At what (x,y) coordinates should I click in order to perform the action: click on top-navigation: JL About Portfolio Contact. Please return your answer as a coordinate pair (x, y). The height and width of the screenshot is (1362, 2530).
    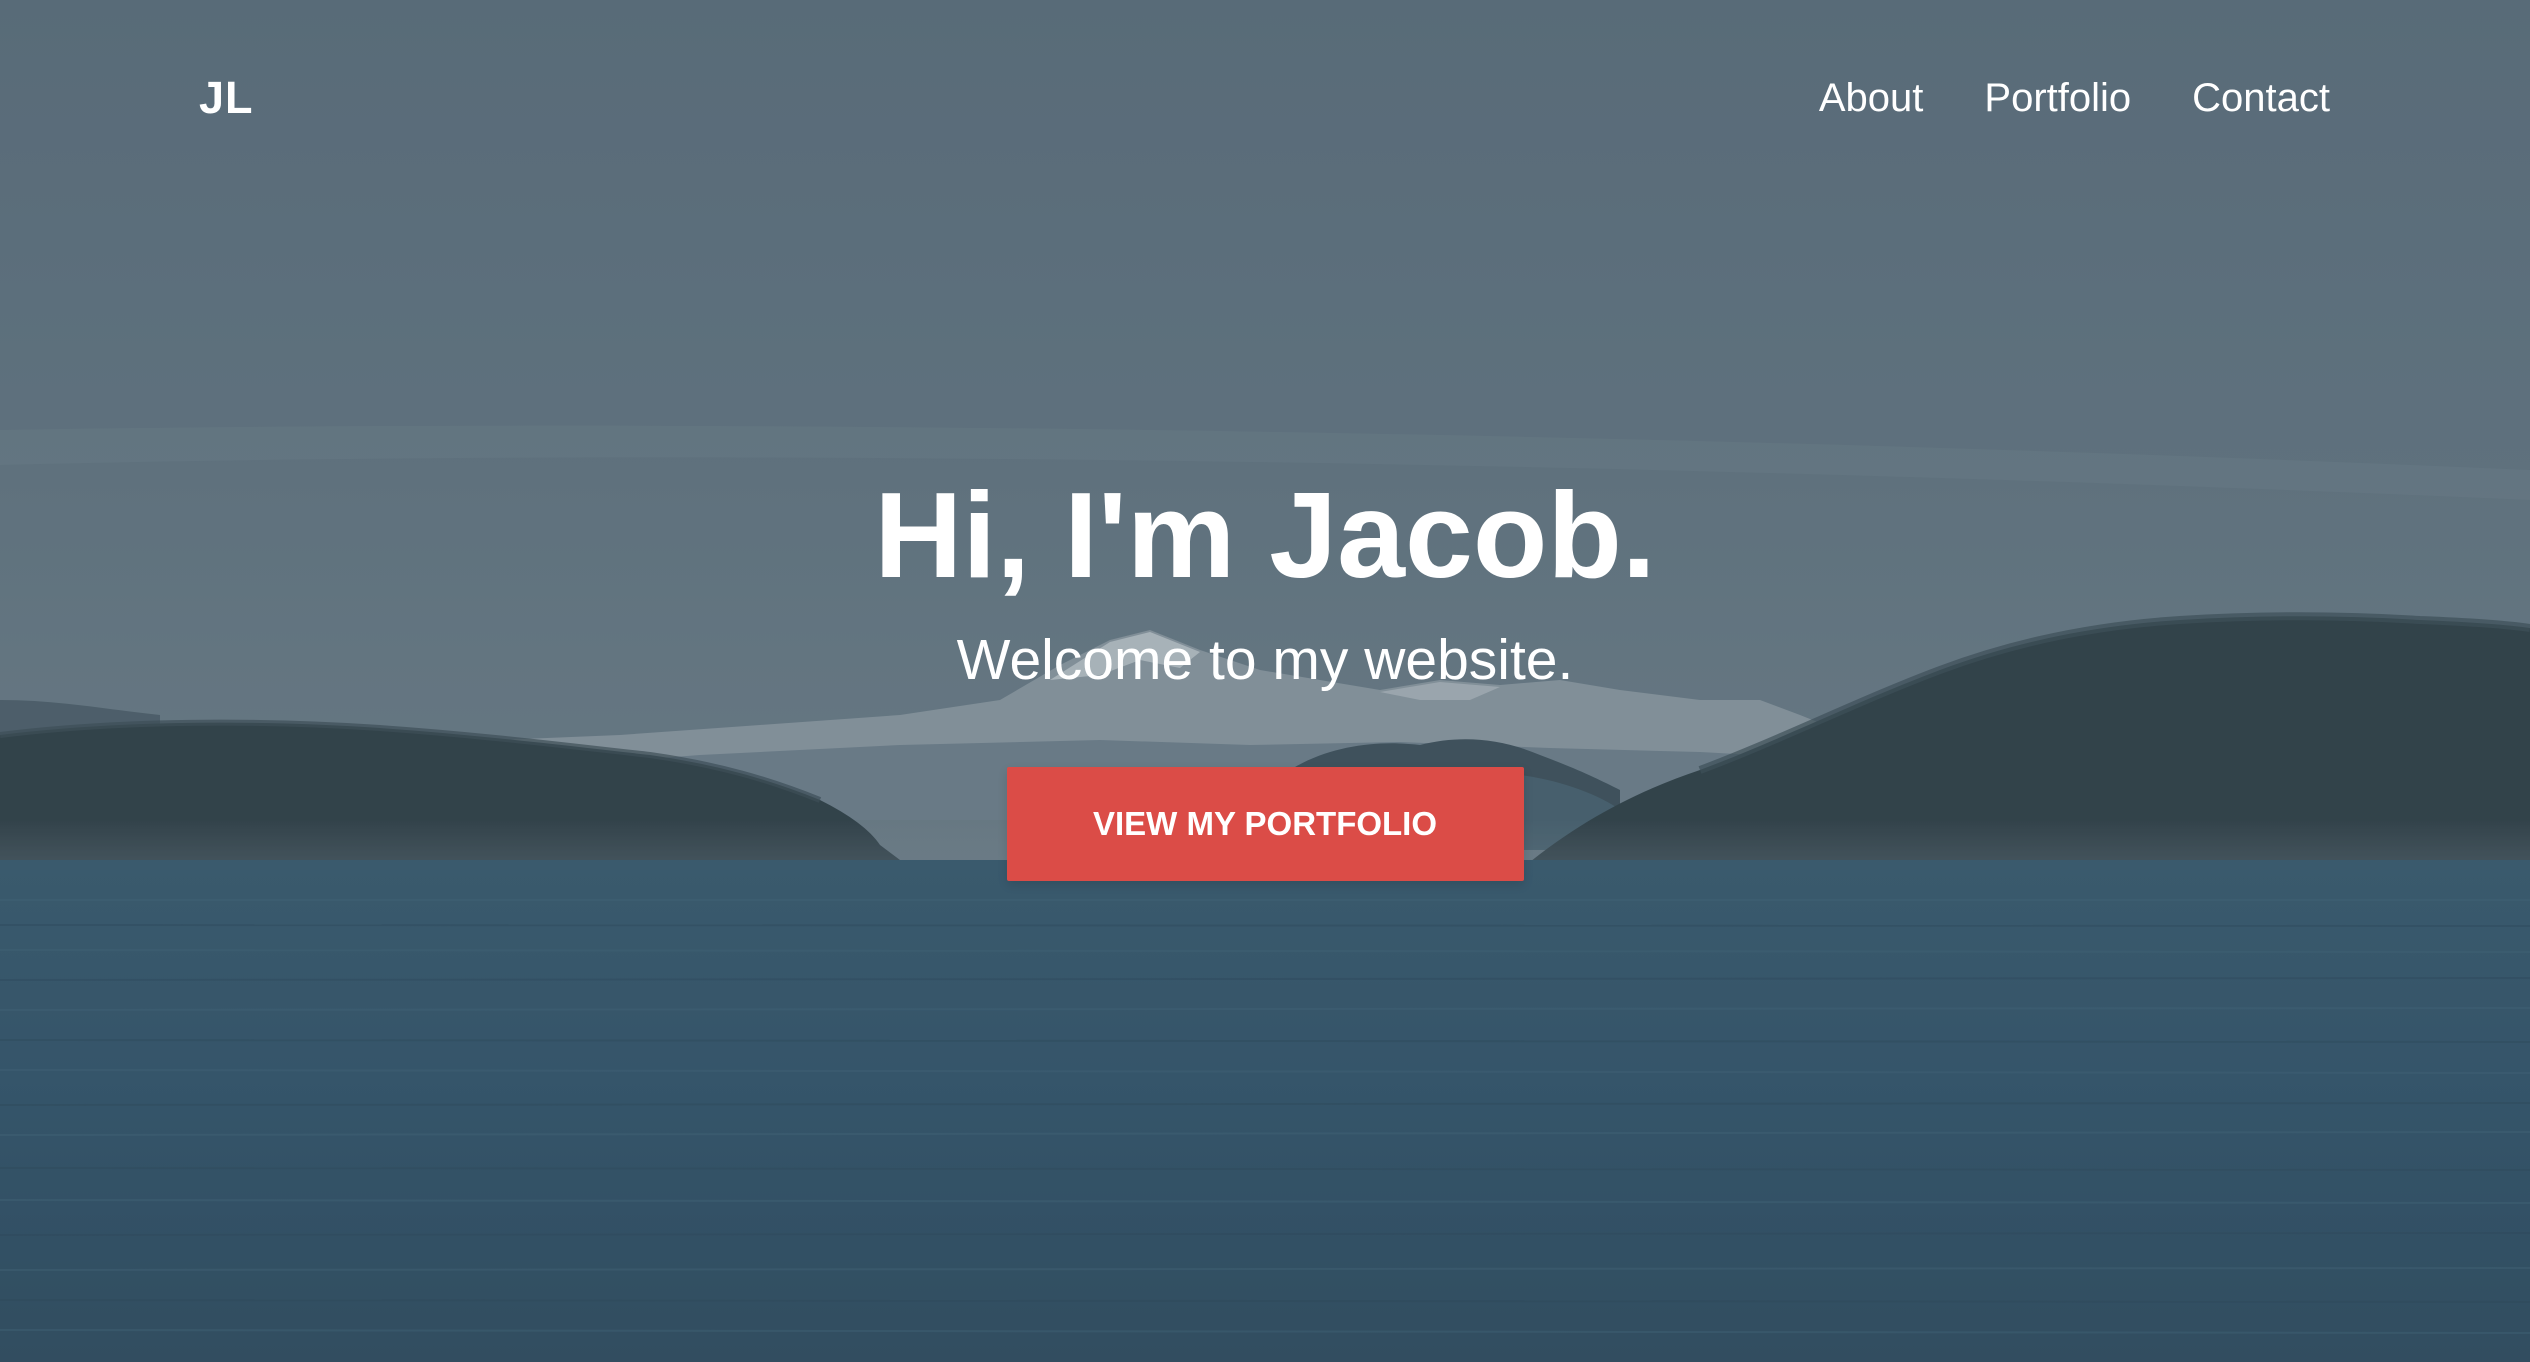
    Looking at the image, I should click on (1265, 100).